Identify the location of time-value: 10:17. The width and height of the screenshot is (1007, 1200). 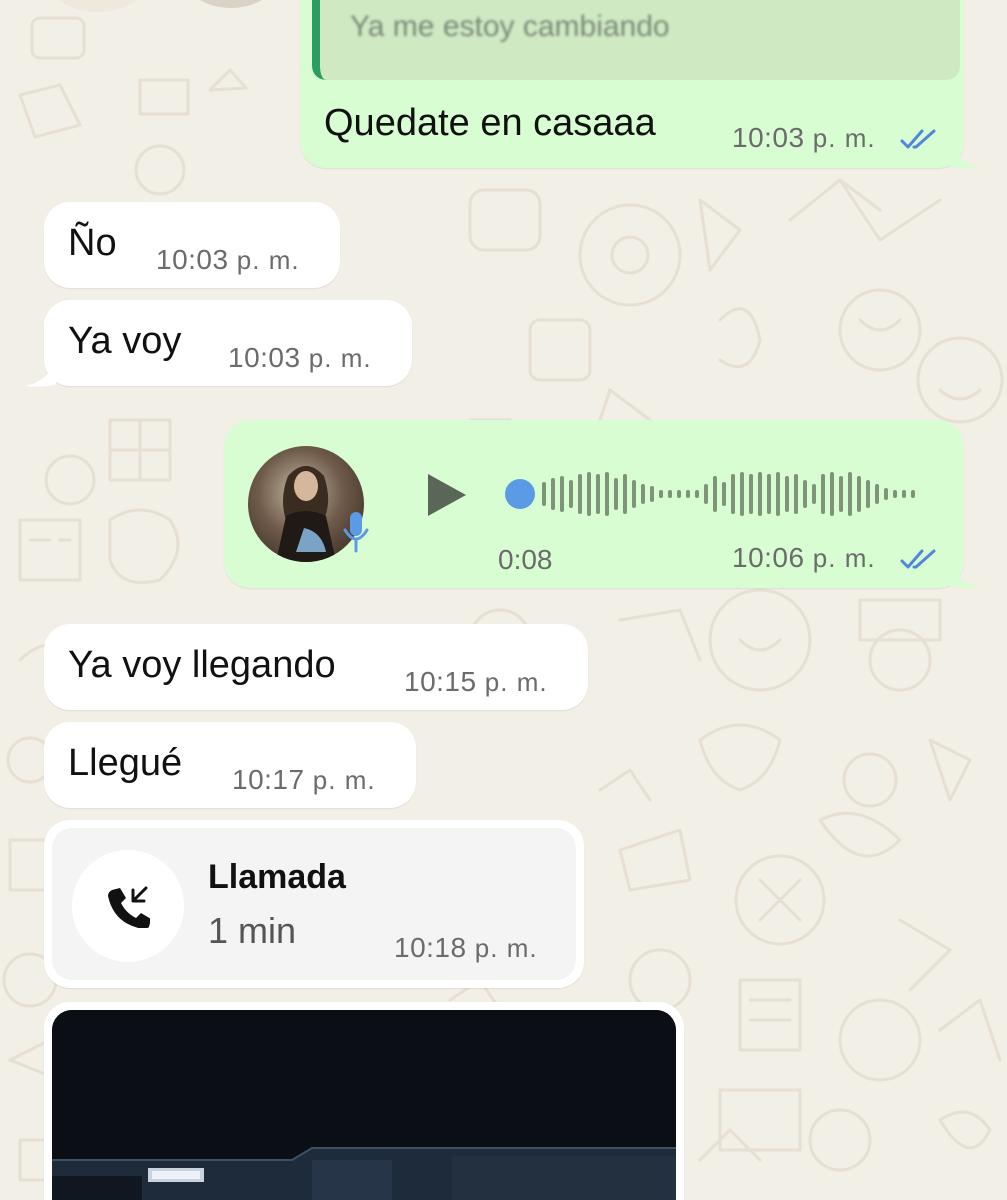
(268, 779).